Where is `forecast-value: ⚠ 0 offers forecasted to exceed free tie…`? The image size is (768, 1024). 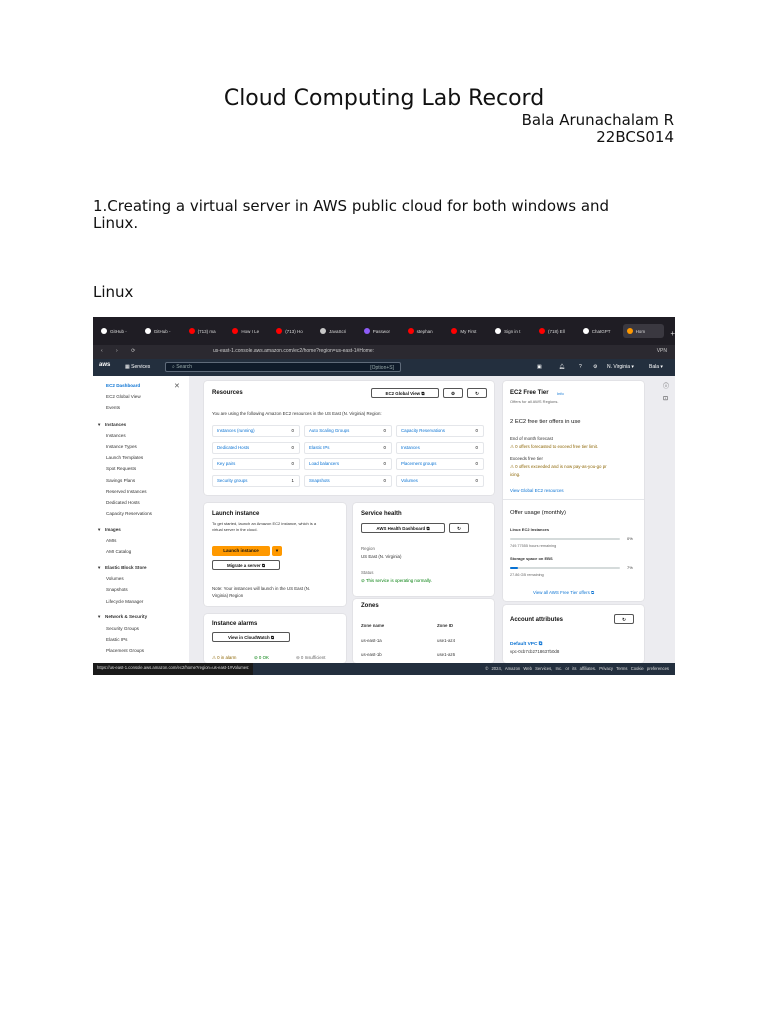
forecast-value: ⚠ 0 offers forecasted to exceed free tie… is located at coordinates (554, 447).